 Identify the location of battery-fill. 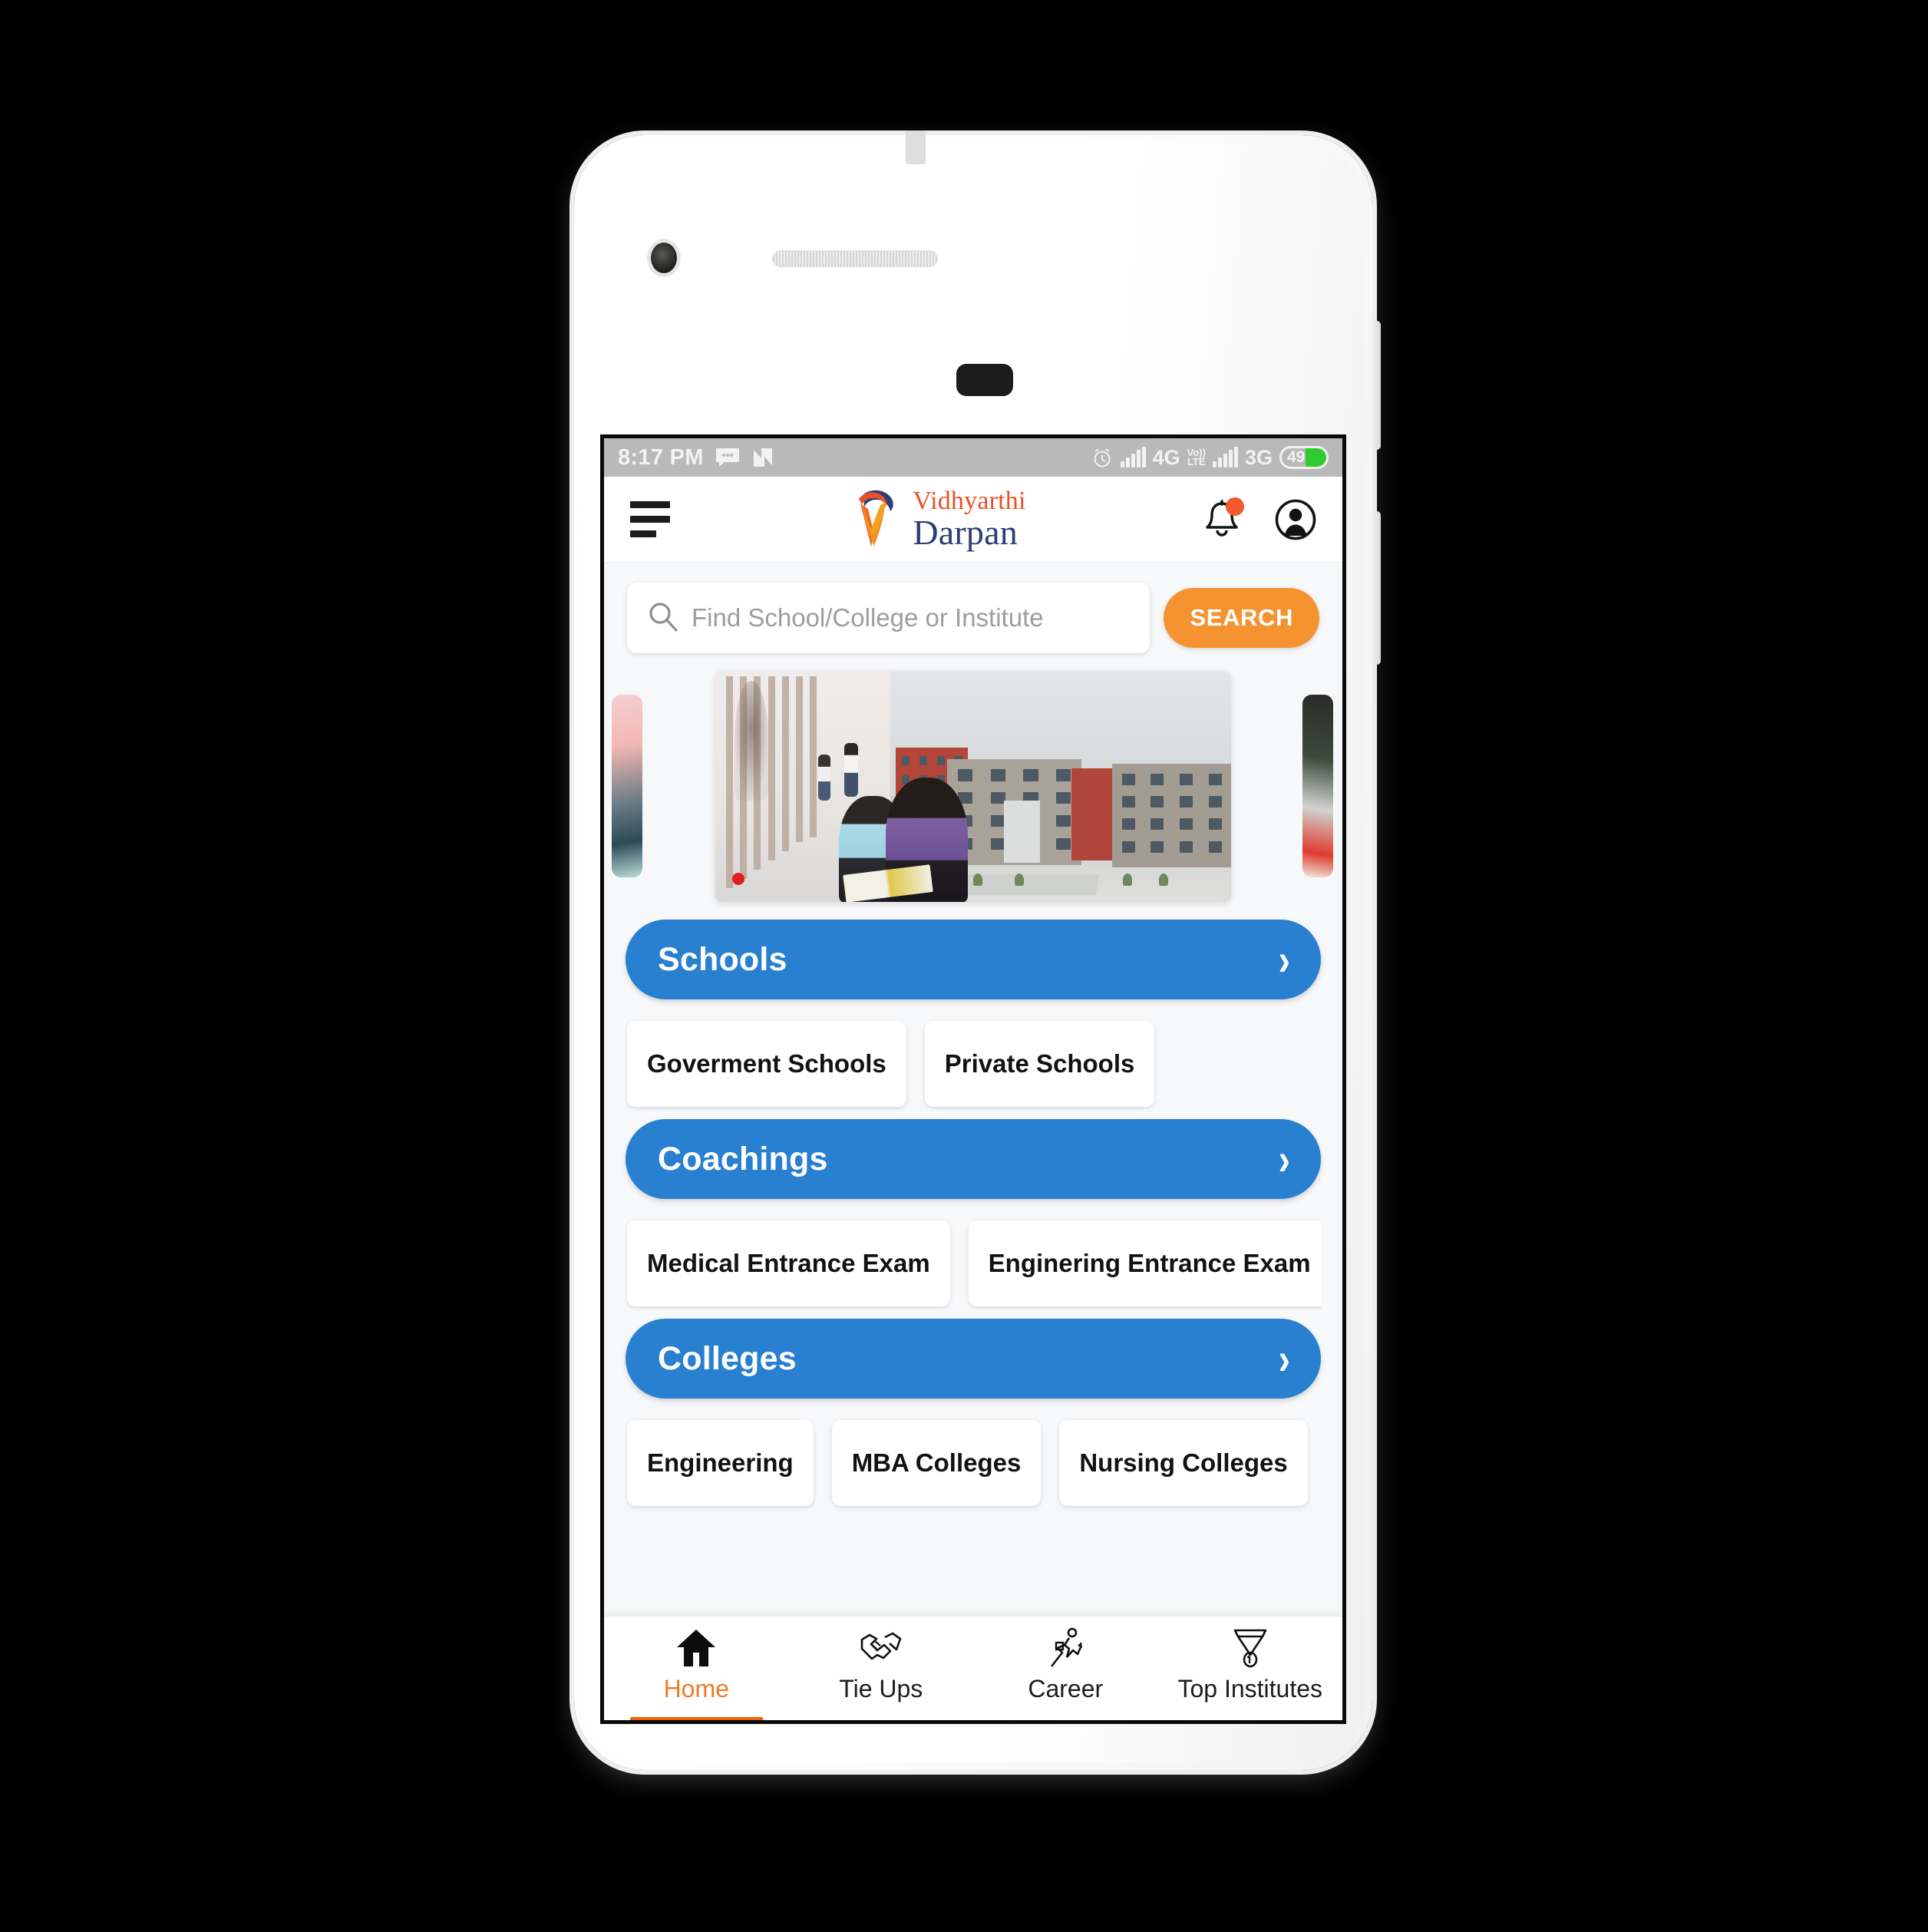
(1316, 457).